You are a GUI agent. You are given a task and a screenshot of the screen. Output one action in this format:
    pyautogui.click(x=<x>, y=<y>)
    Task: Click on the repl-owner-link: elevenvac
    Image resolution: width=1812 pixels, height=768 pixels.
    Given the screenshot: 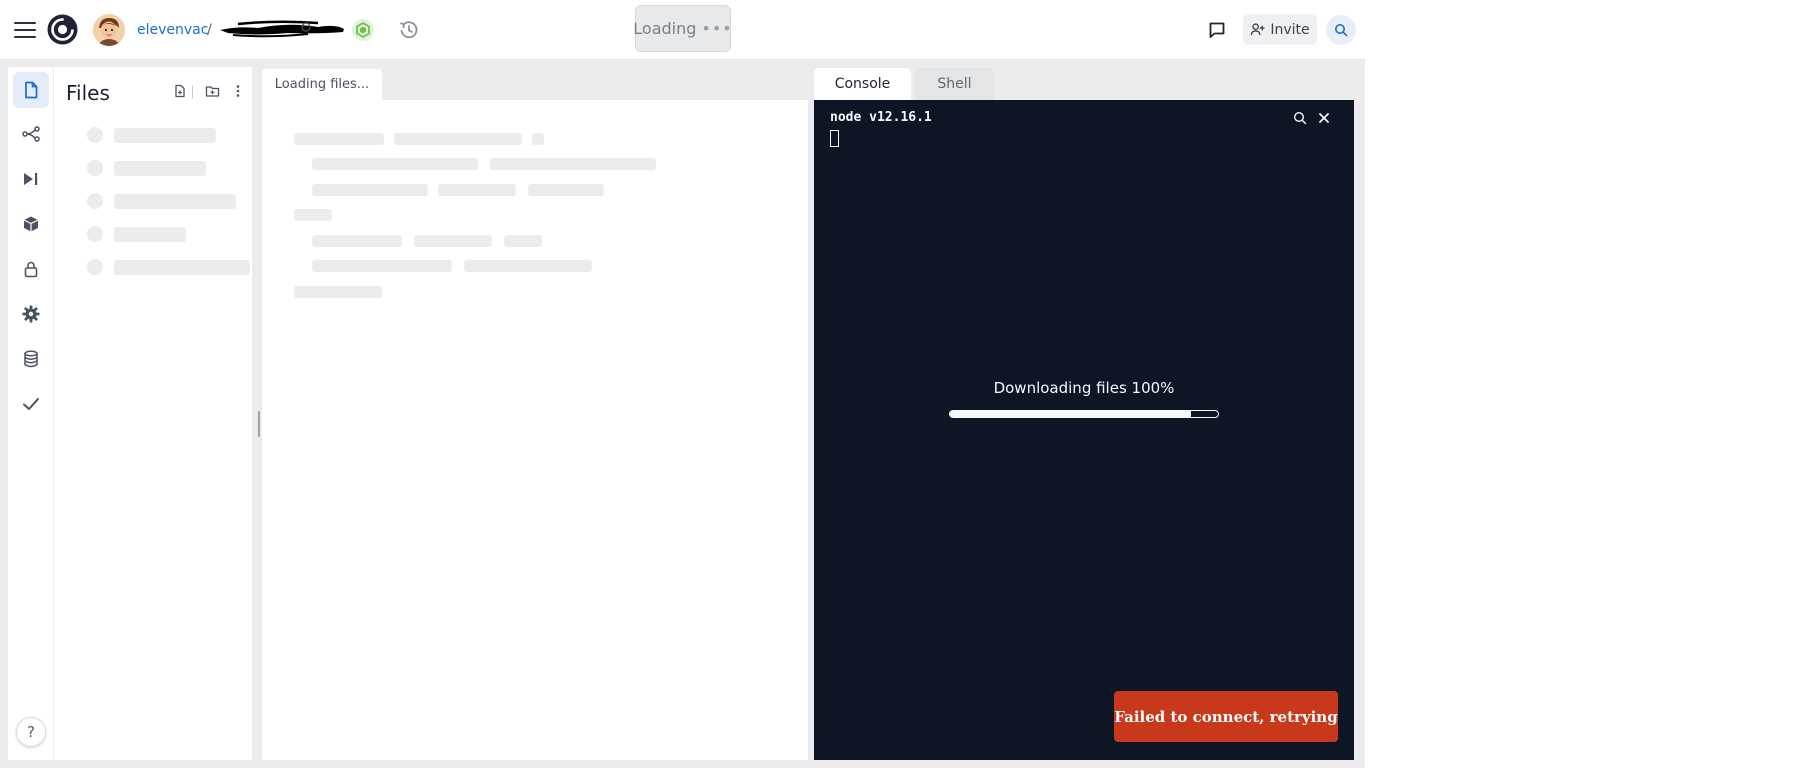 What is the action you would take?
    pyautogui.click(x=172, y=30)
    